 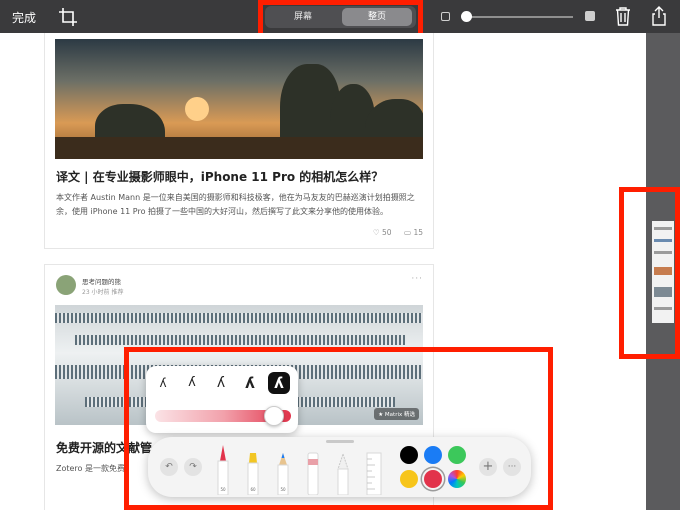 What do you see at coordinates (68, 17) in the screenshot?
I see `crop-icon` at bounding box center [68, 17].